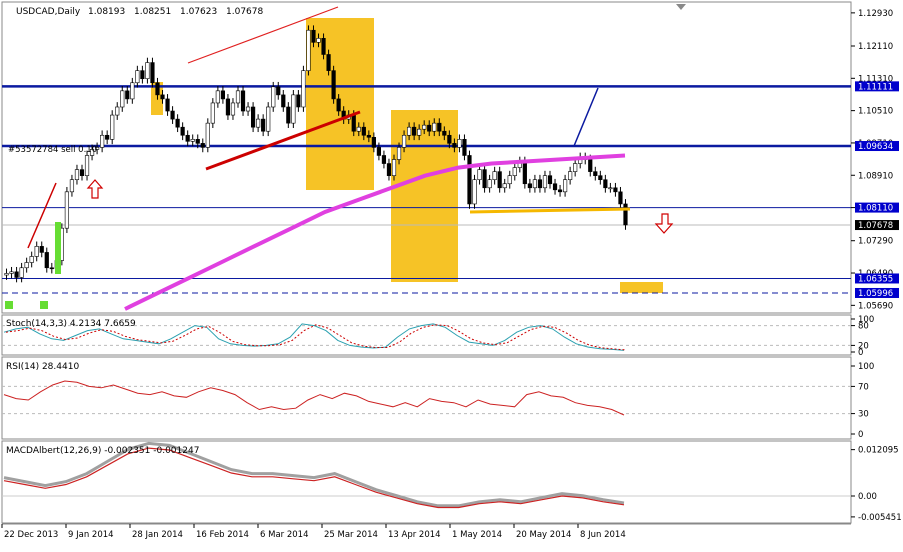 This screenshot has width=903, height=552. I want to click on indicator-tick-label: 0, so click(860, 353).